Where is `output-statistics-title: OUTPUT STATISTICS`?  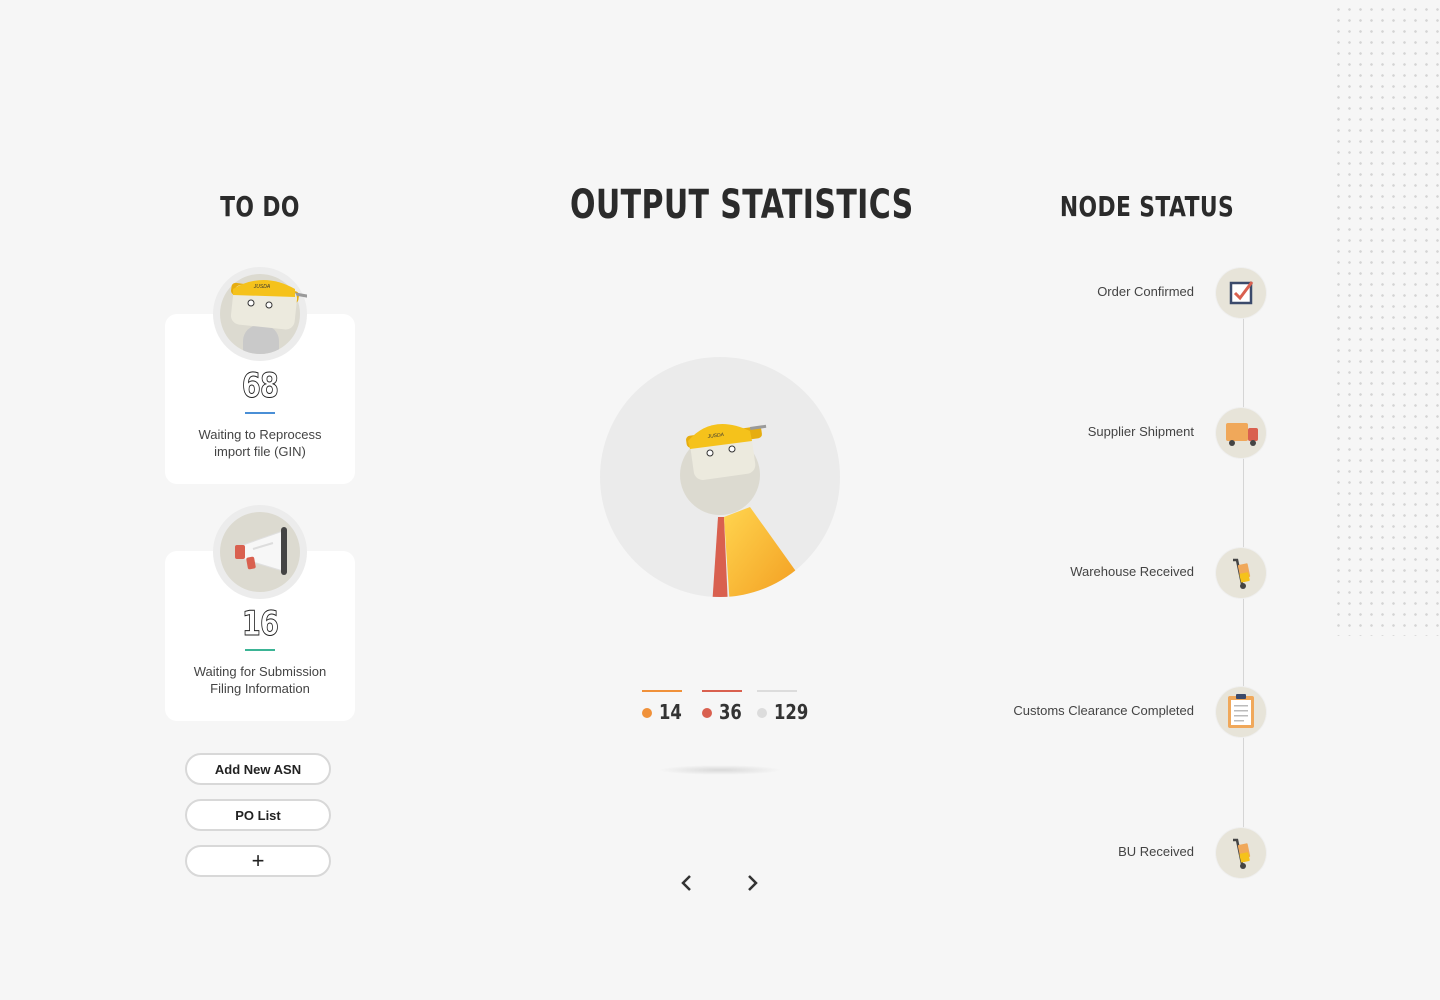
output-statistics-title: OUTPUT STATISTICS is located at coordinates (742, 205).